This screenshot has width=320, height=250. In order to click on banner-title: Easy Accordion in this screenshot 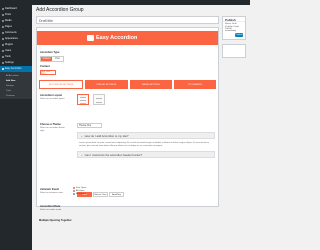, I will do `click(117, 38)`.